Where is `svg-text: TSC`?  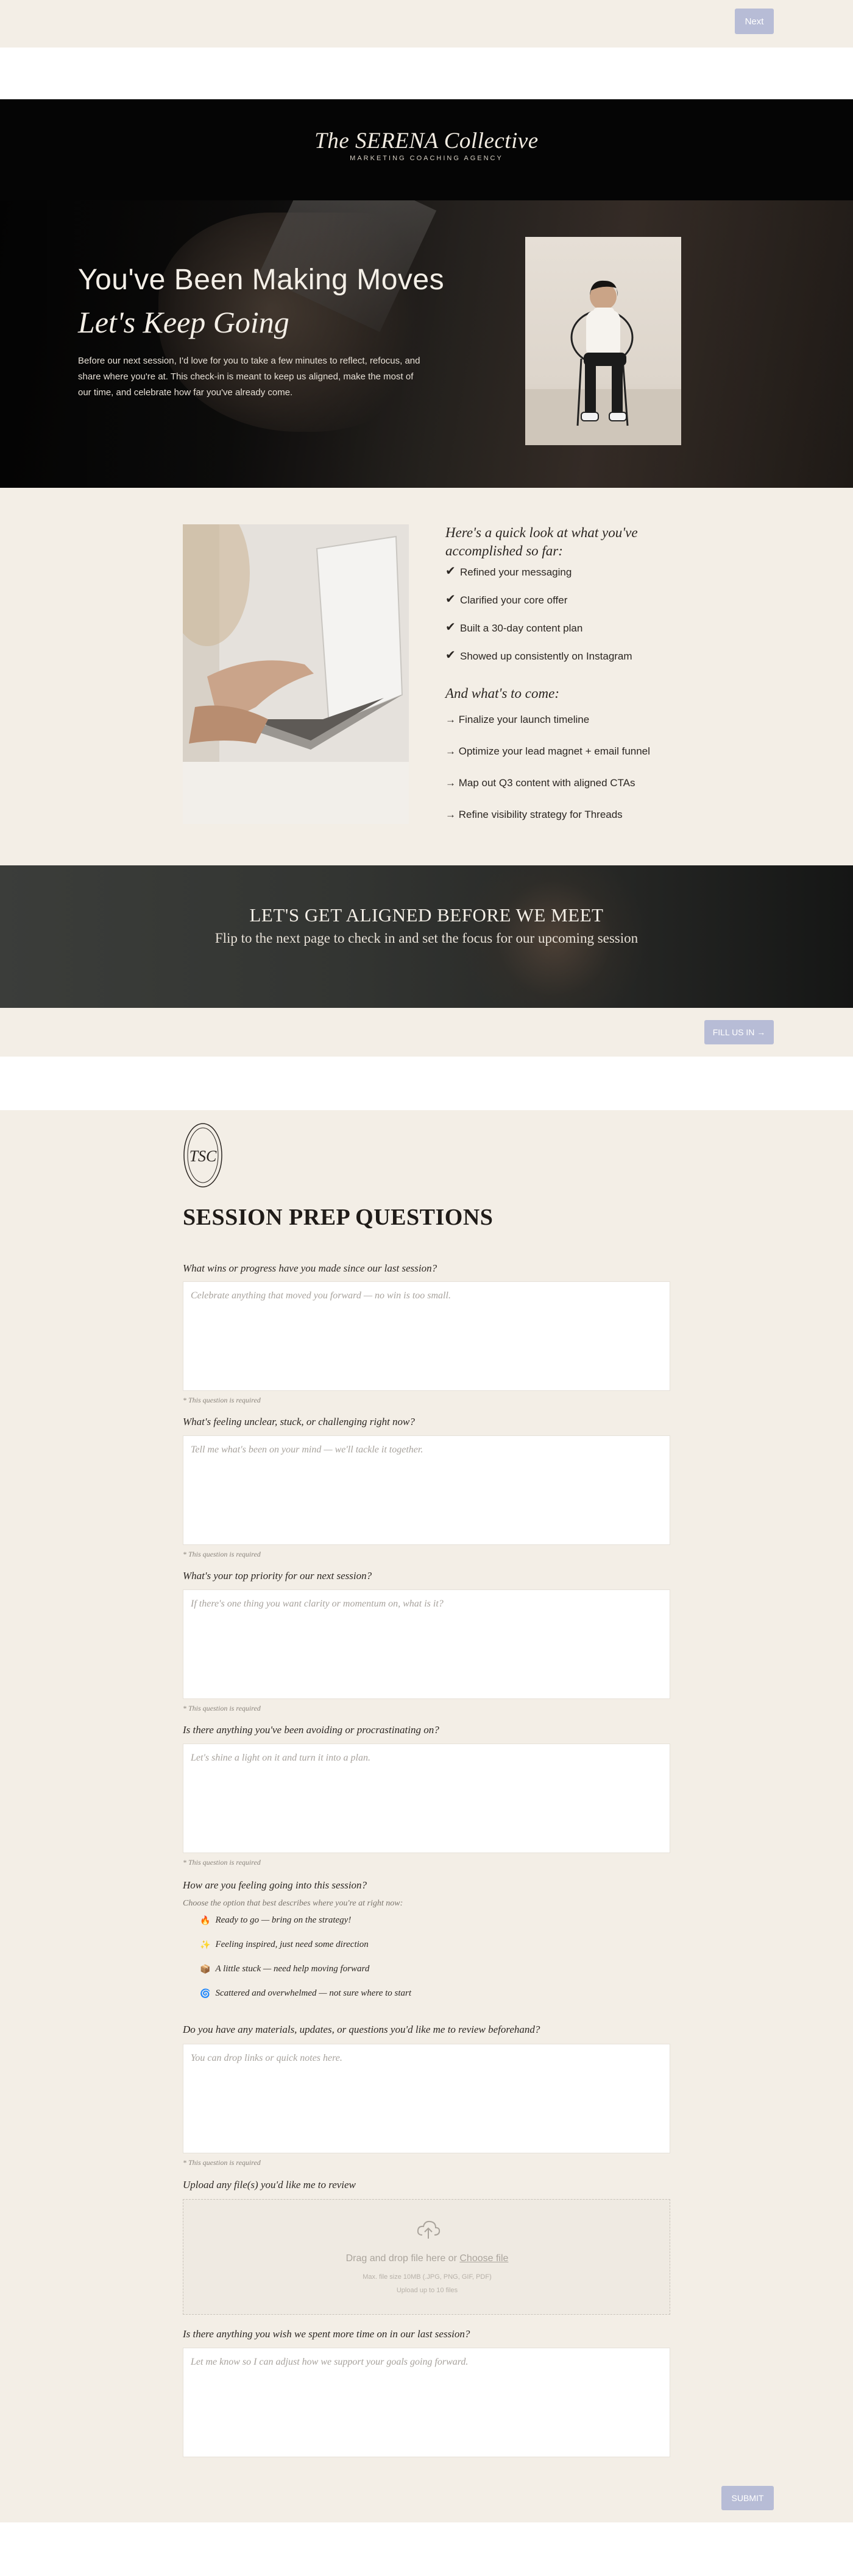
svg-text: TSC is located at coordinates (203, 1156).